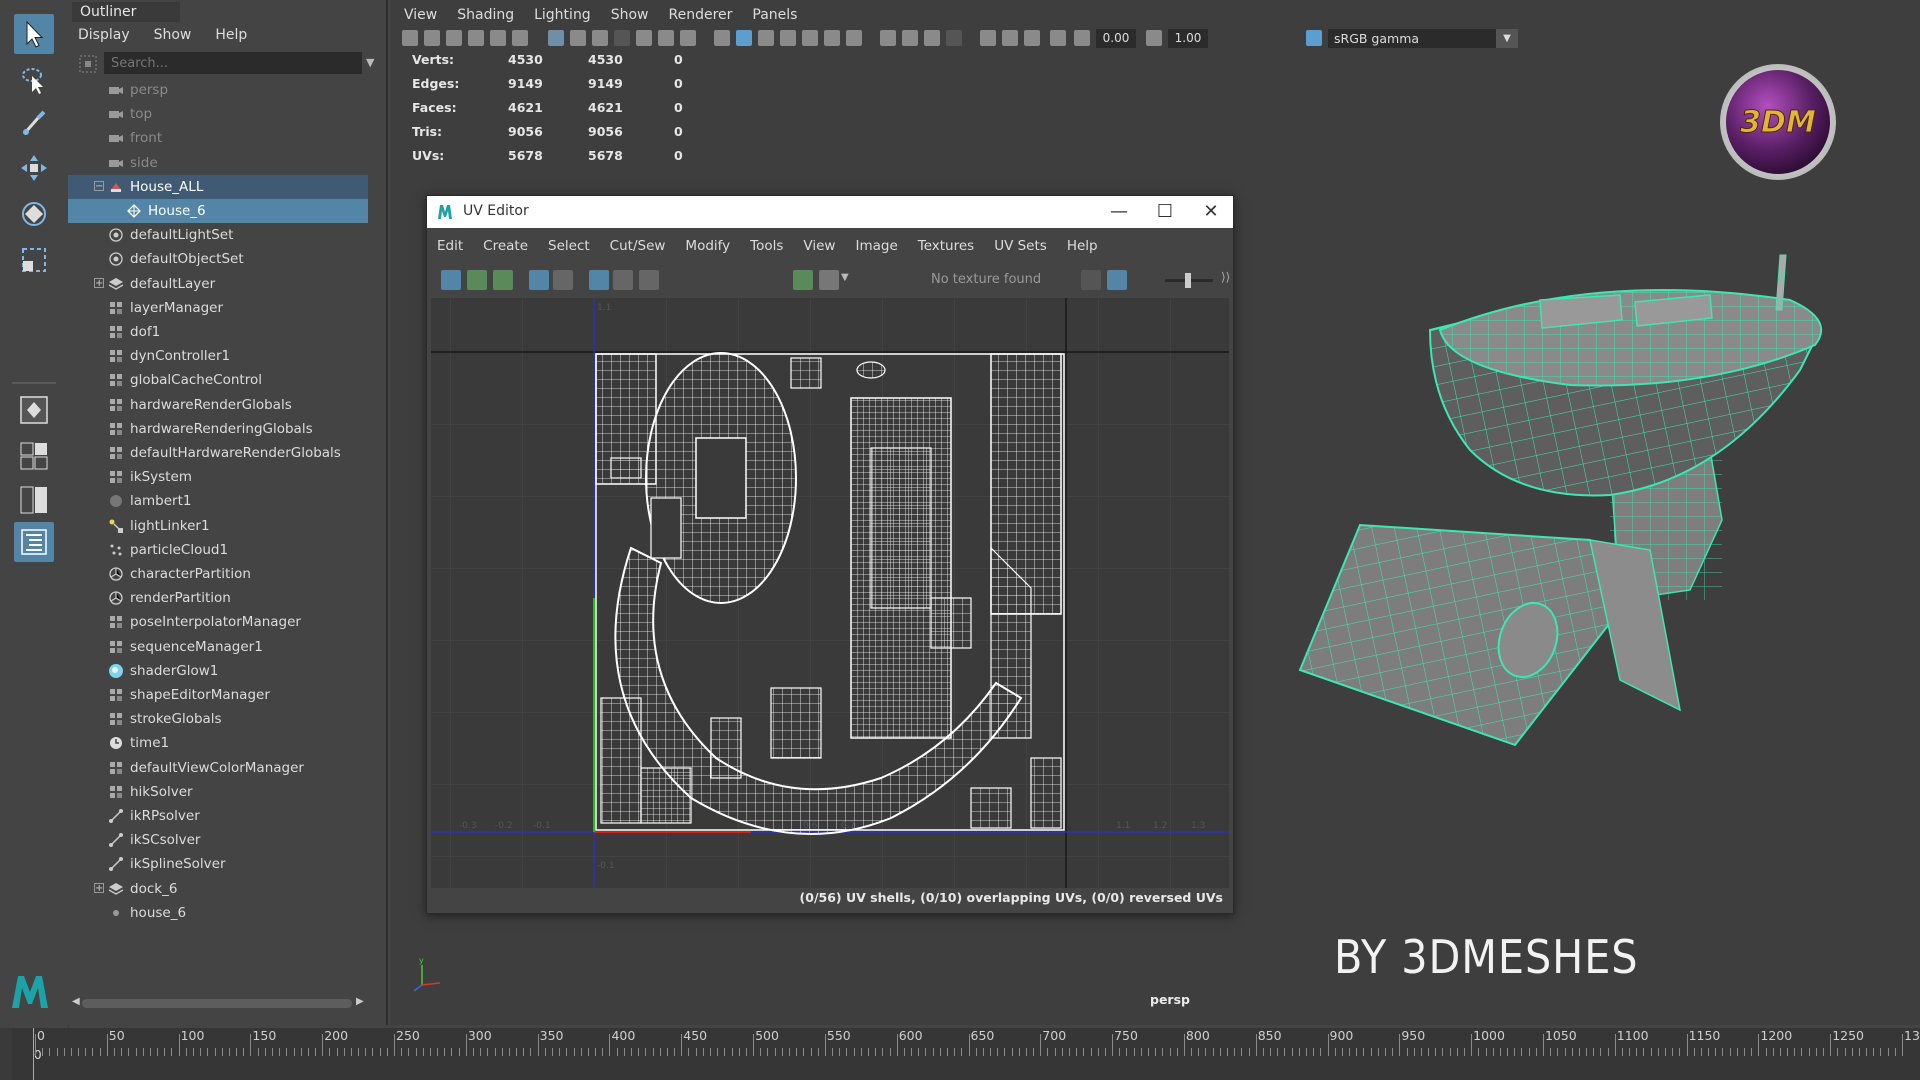  Describe the element at coordinates (744, 38) in the screenshot. I see `smooth-shade-icon` at that location.